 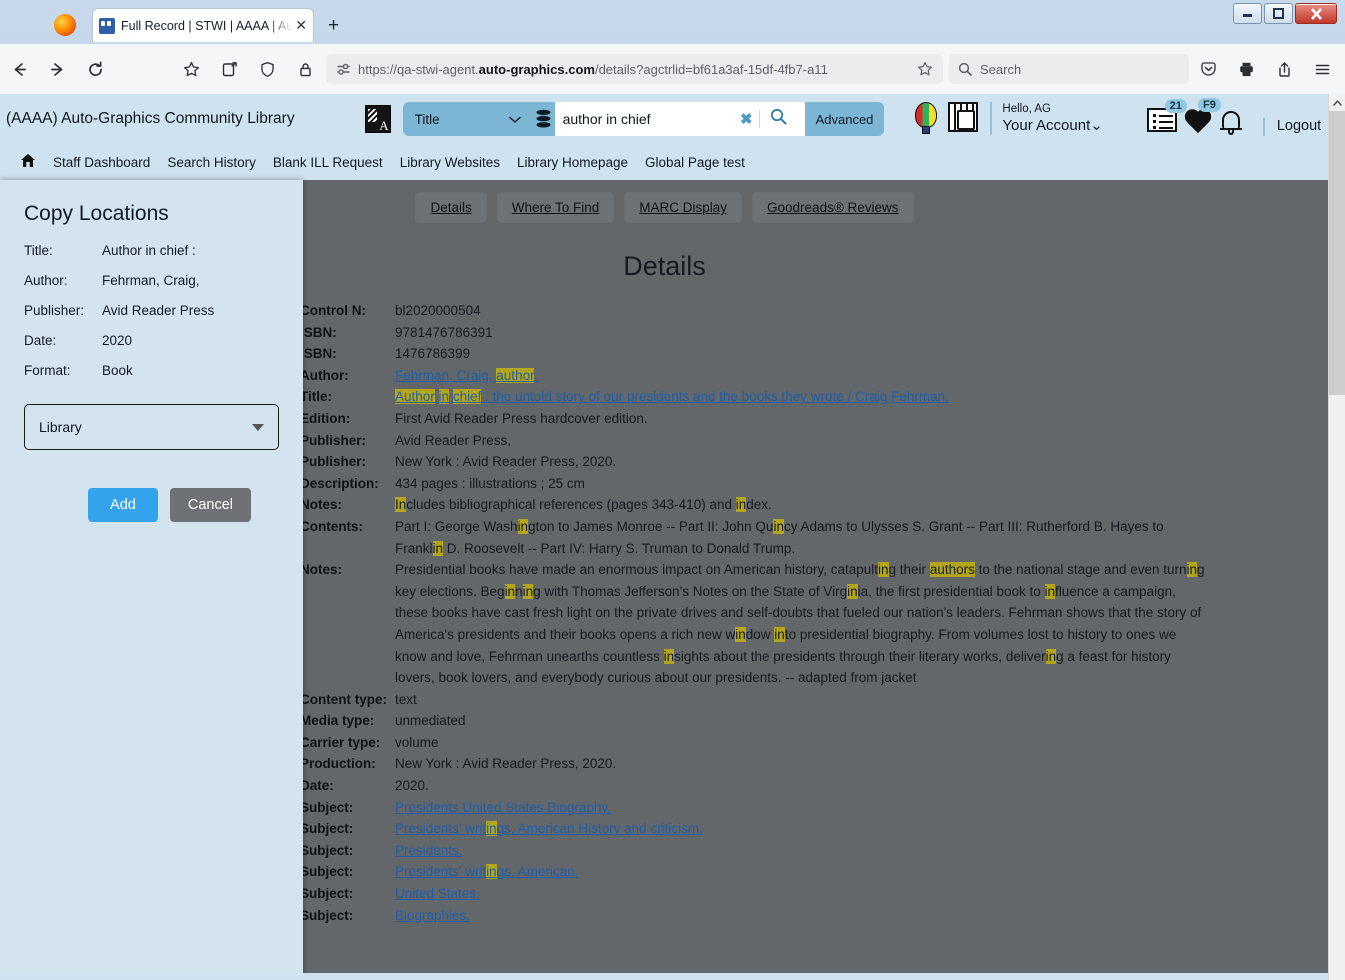 What do you see at coordinates (343, 69) in the screenshot?
I see `permissions-icon` at bounding box center [343, 69].